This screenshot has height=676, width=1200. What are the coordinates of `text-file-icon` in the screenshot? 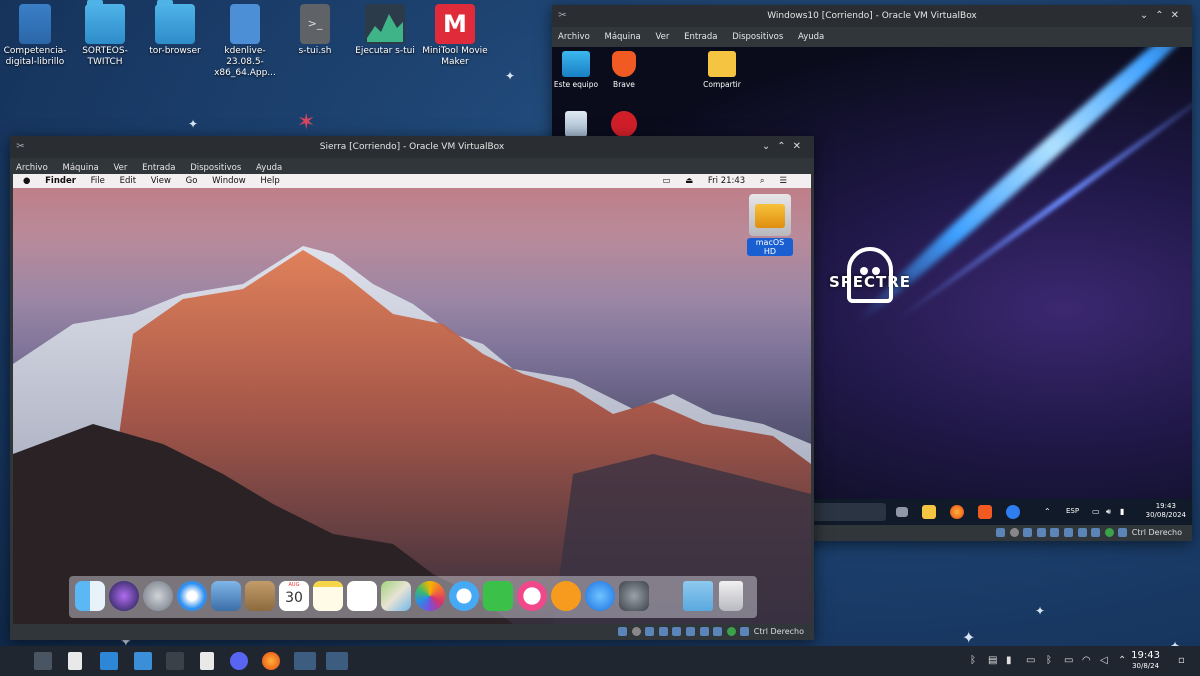 It's located at (75, 661).